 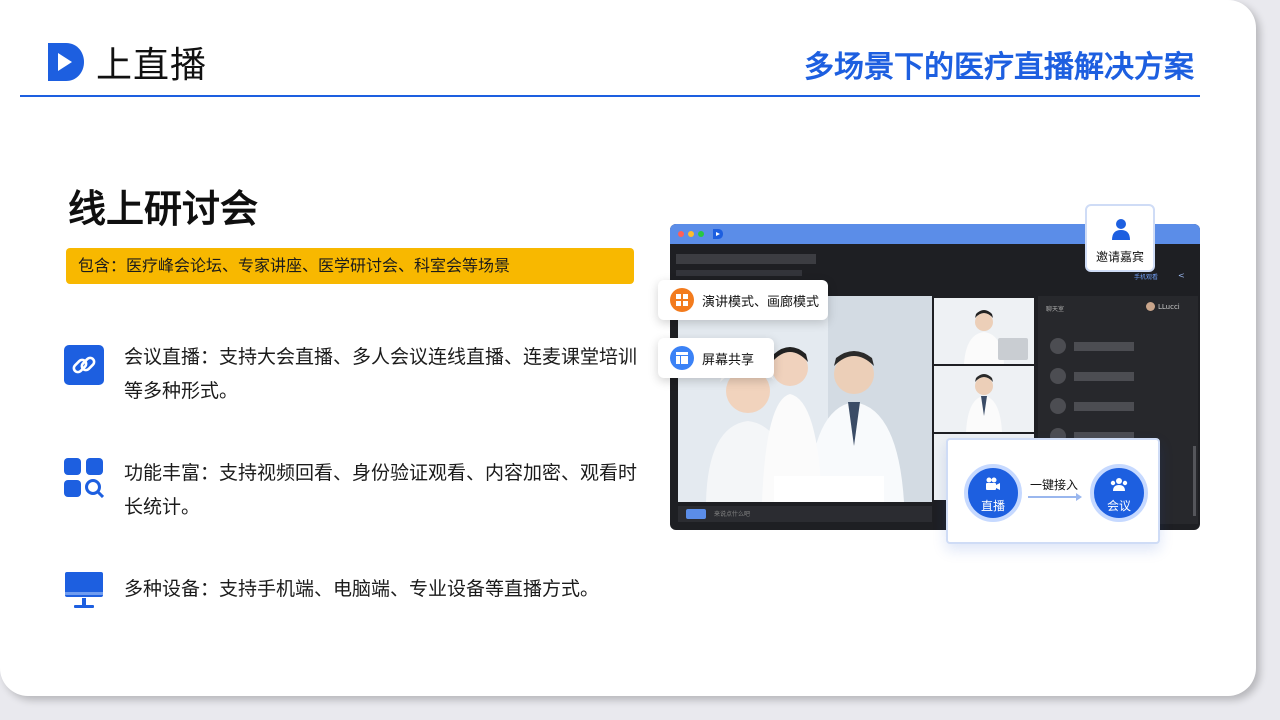 What do you see at coordinates (993, 483) in the screenshot?
I see `video-camera-icon` at bounding box center [993, 483].